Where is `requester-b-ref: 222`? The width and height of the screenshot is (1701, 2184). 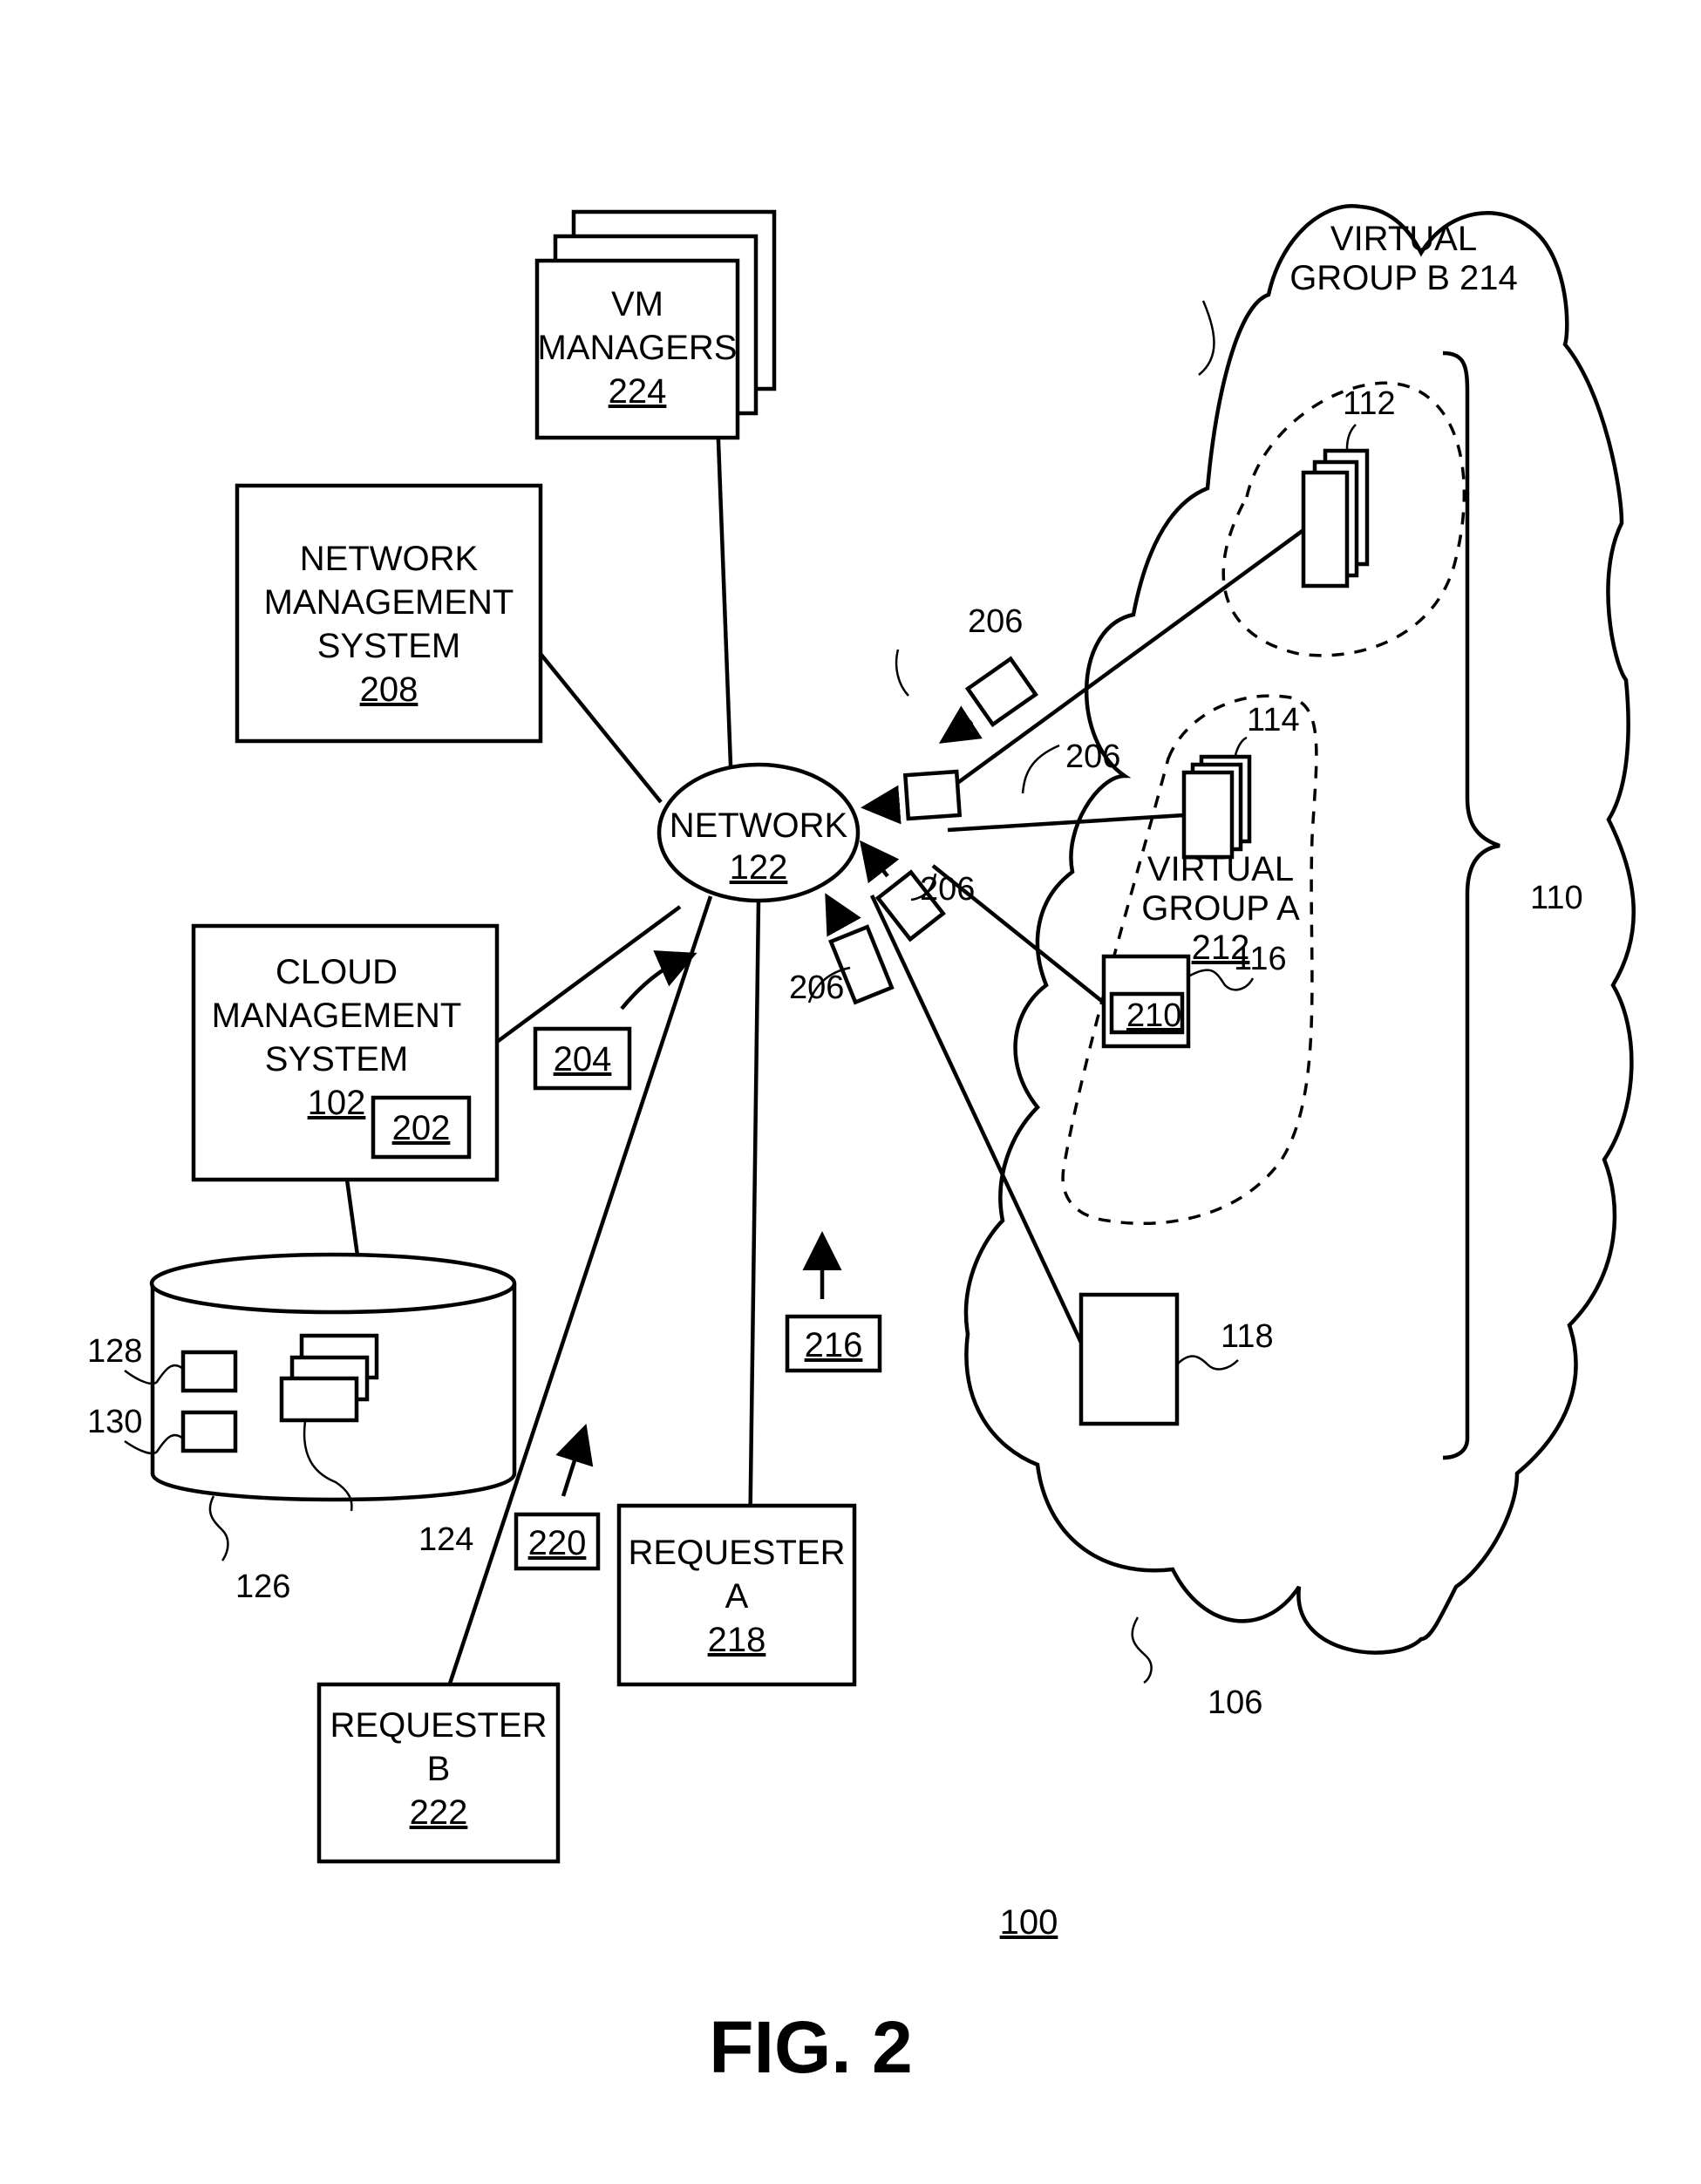 requester-b-ref: 222 is located at coordinates (439, 1812).